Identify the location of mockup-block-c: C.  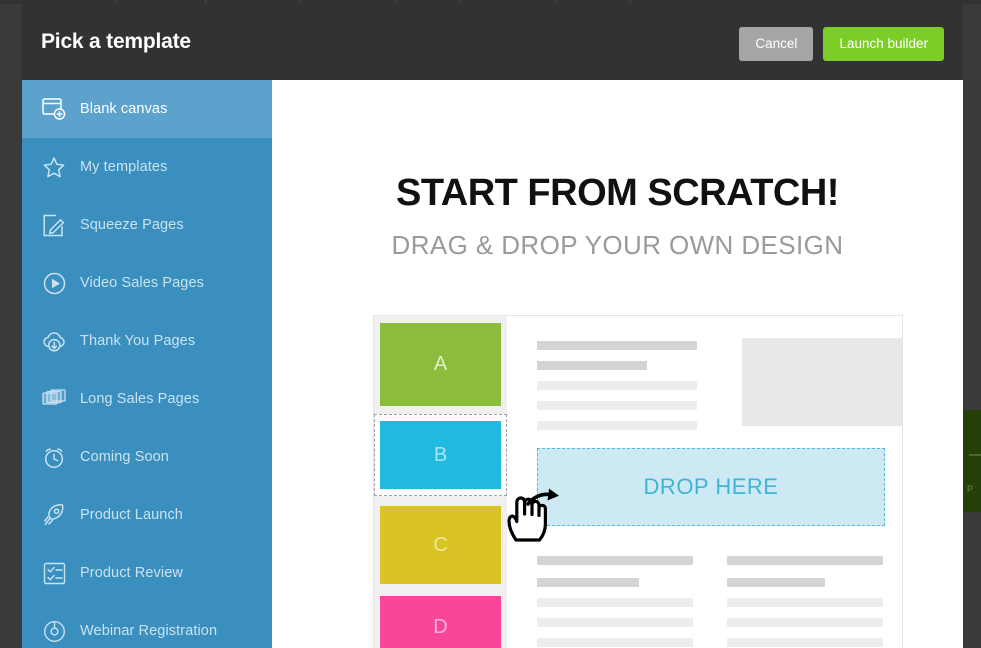
(440, 545).